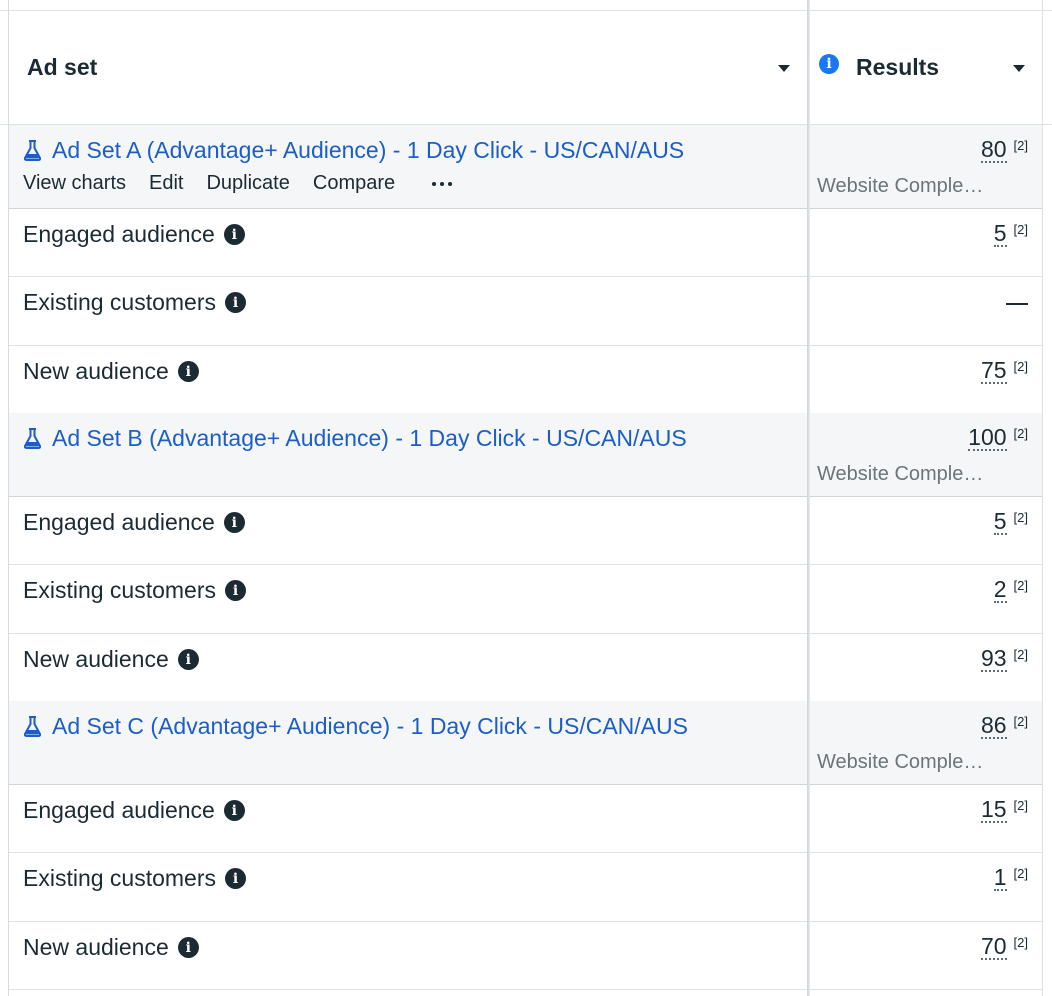  I want to click on duplicate-action: Duplicate, so click(247, 184).